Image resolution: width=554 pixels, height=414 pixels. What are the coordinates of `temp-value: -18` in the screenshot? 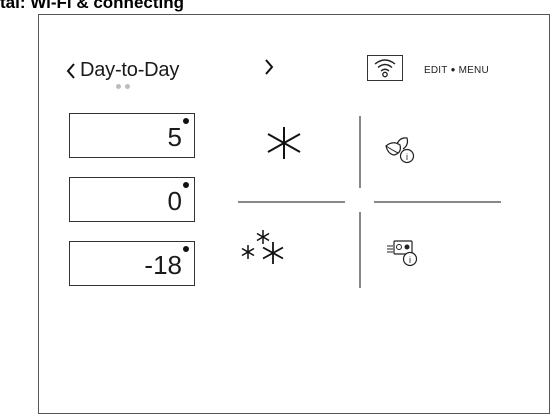 It's located at (163, 265).